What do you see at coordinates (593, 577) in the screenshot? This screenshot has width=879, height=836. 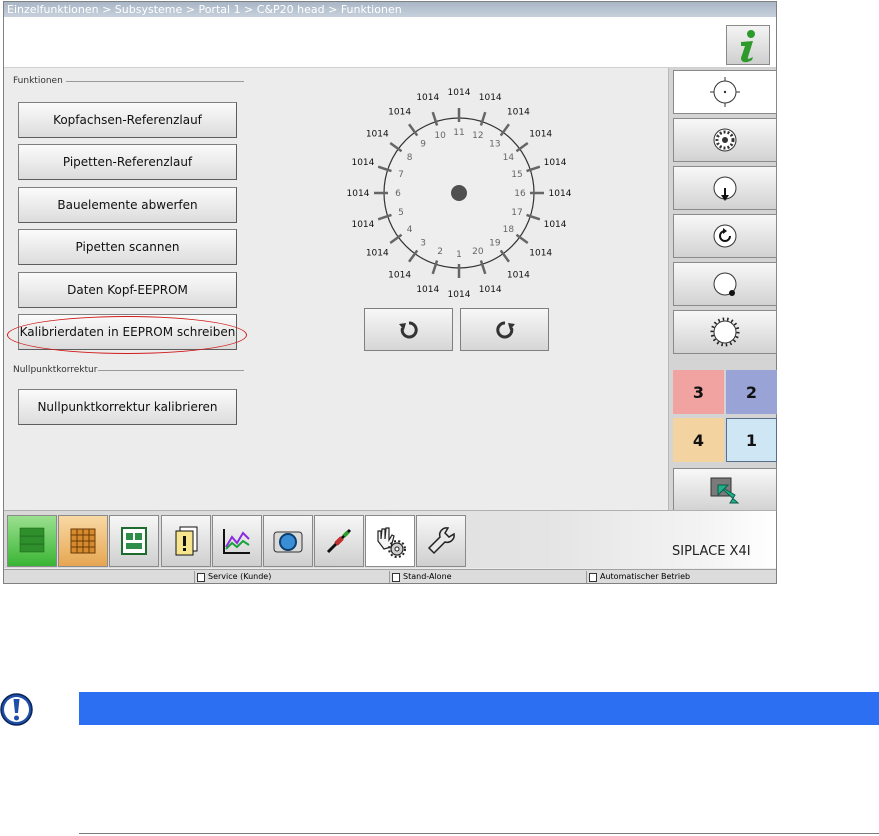 I see `operation-icon` at bounding box center [593, 577].